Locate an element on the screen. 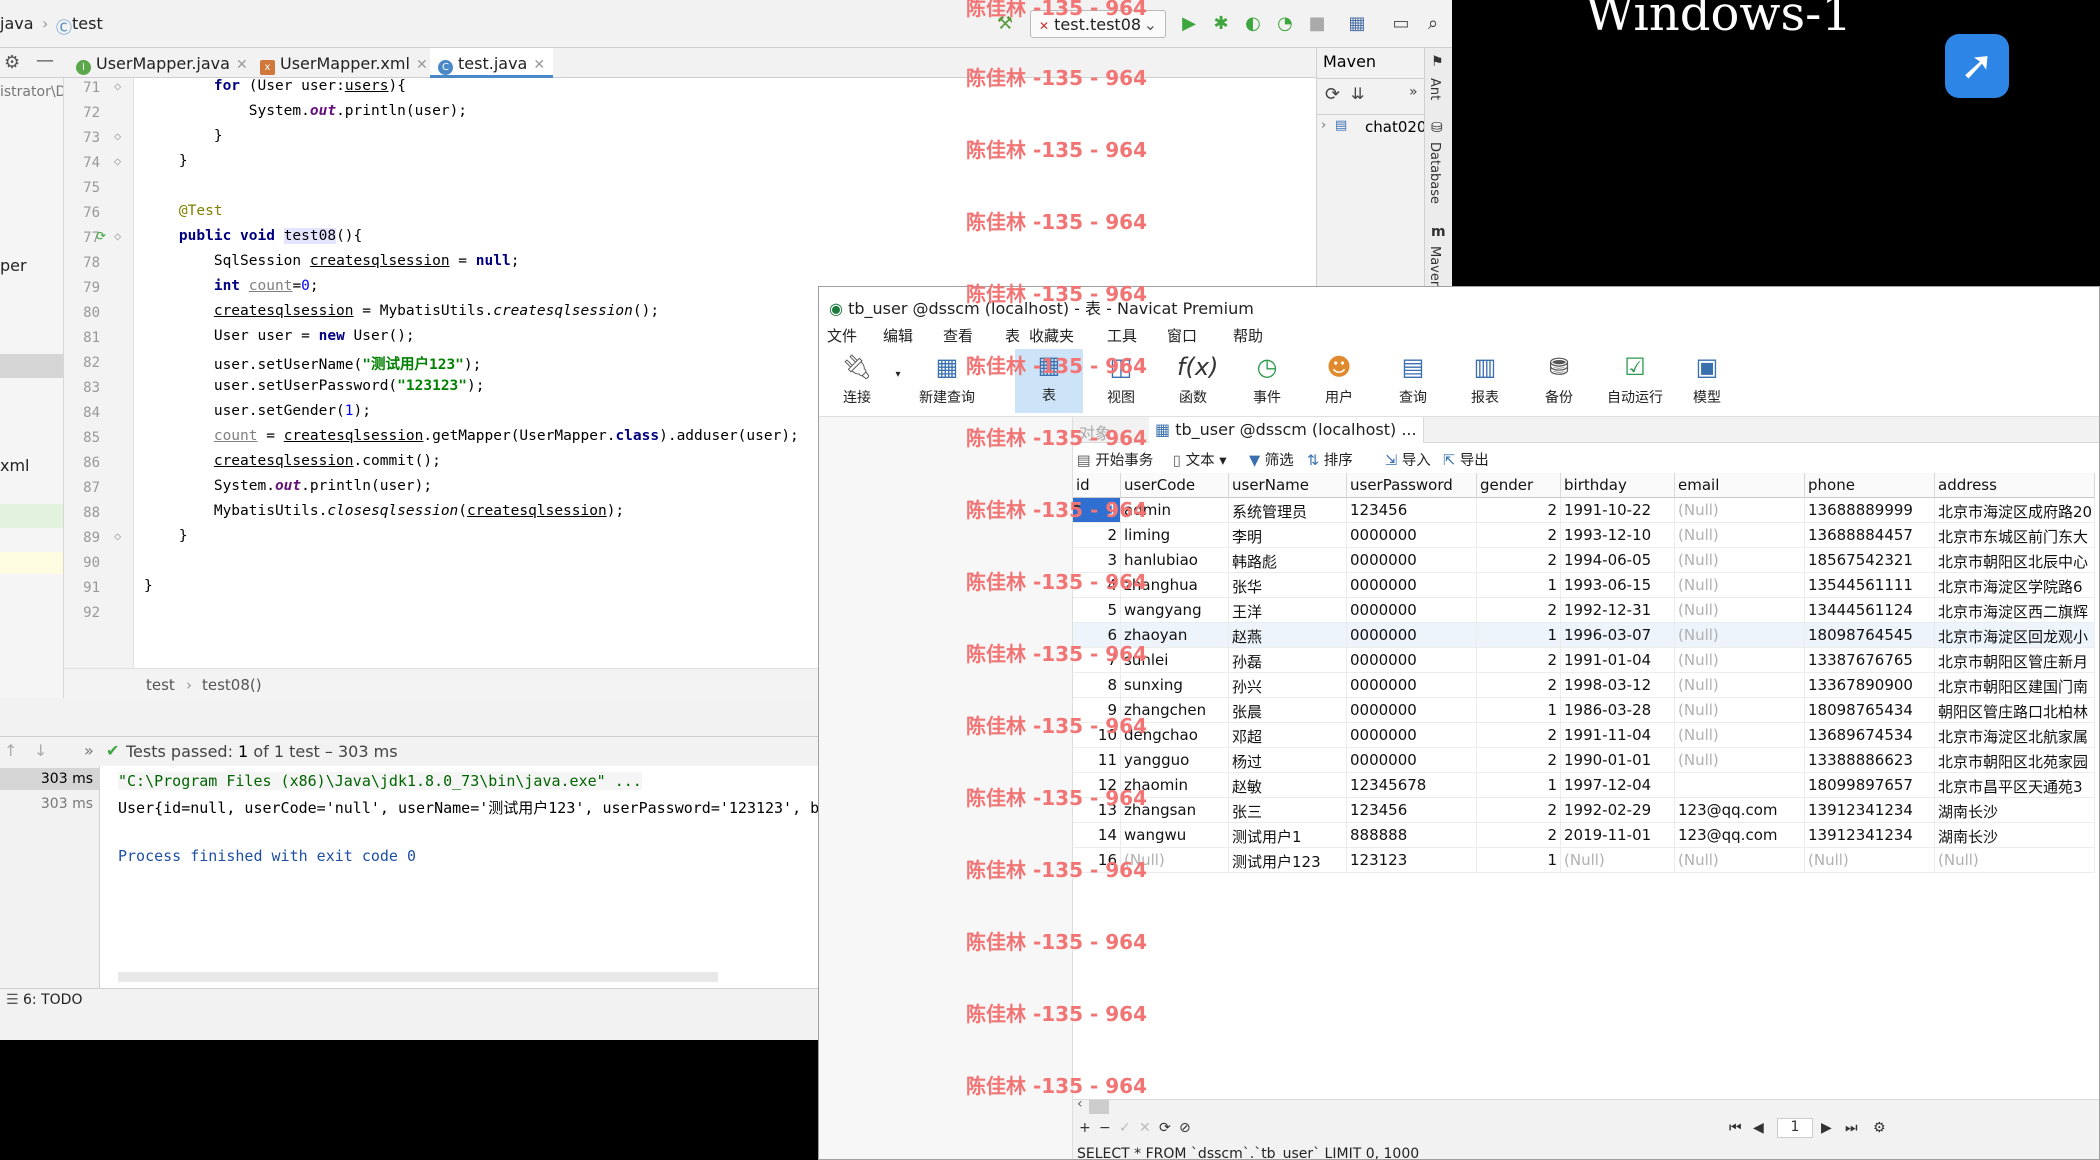  grid-cell-phone: 13688884457 is located at coordinates (1870, 535).